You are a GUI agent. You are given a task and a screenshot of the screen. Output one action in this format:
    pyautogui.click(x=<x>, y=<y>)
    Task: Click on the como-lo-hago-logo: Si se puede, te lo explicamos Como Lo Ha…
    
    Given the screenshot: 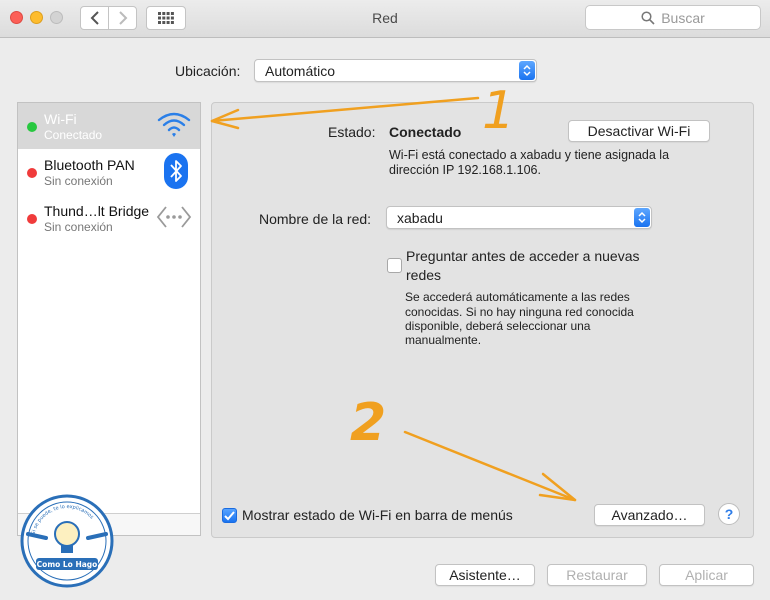 What is the action you would take?
    pyautogui.click(x=67, y=541)
    